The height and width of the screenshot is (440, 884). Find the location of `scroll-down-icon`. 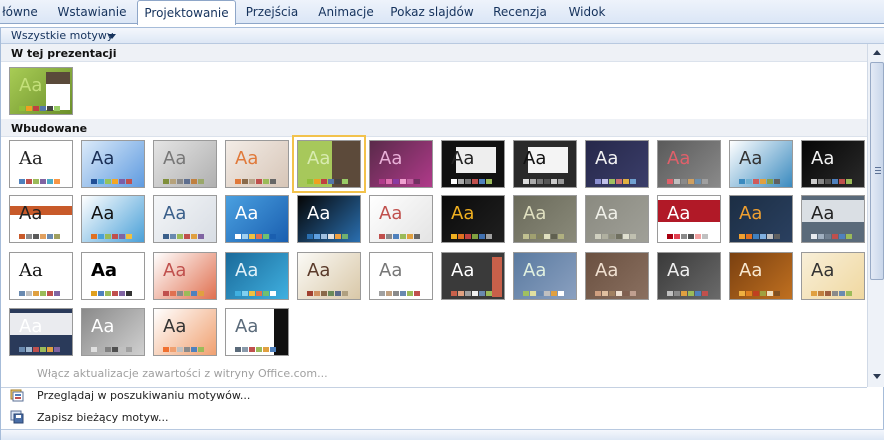

scroll-down-icon is located at coordinates (877, 377).